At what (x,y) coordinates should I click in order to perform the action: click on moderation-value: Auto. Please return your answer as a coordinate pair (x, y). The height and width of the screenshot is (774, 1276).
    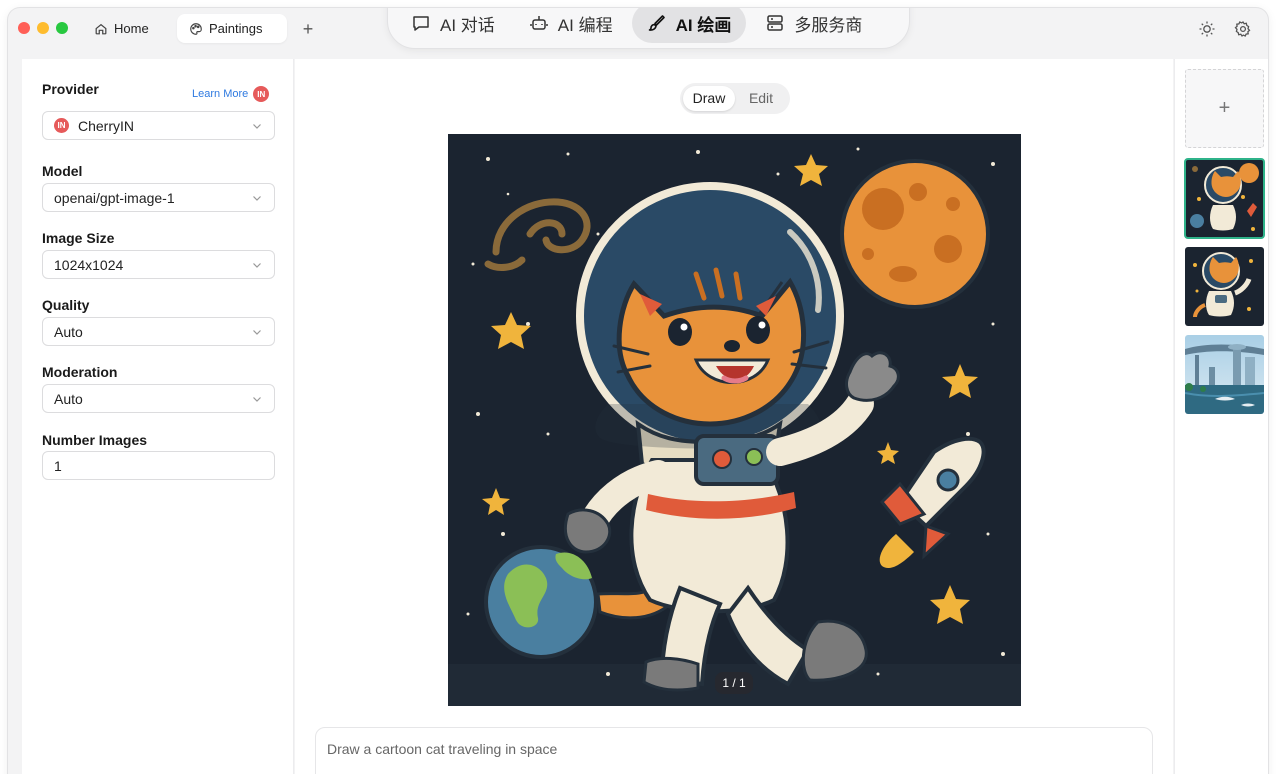
    Looking at the image, I should click on (68, 398).